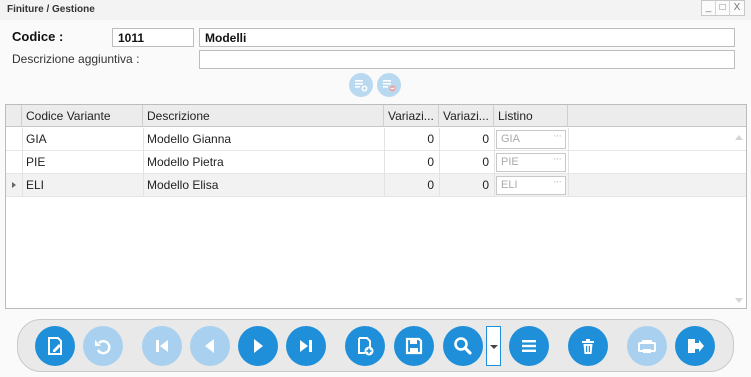 The height and width of the screenshot is (377, 751). I want to click on search-options-dropdown, so click(493, 346).